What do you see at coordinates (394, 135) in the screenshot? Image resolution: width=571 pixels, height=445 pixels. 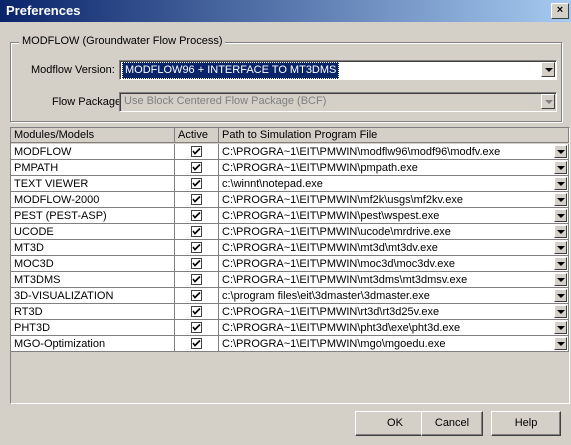 I see `column-header-path: Path to Simulation Program File` at bounding box center [394, 135].